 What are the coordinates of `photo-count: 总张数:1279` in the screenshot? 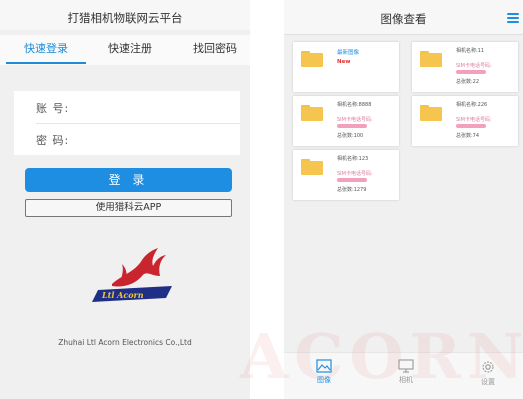 It's located at (352, 190).